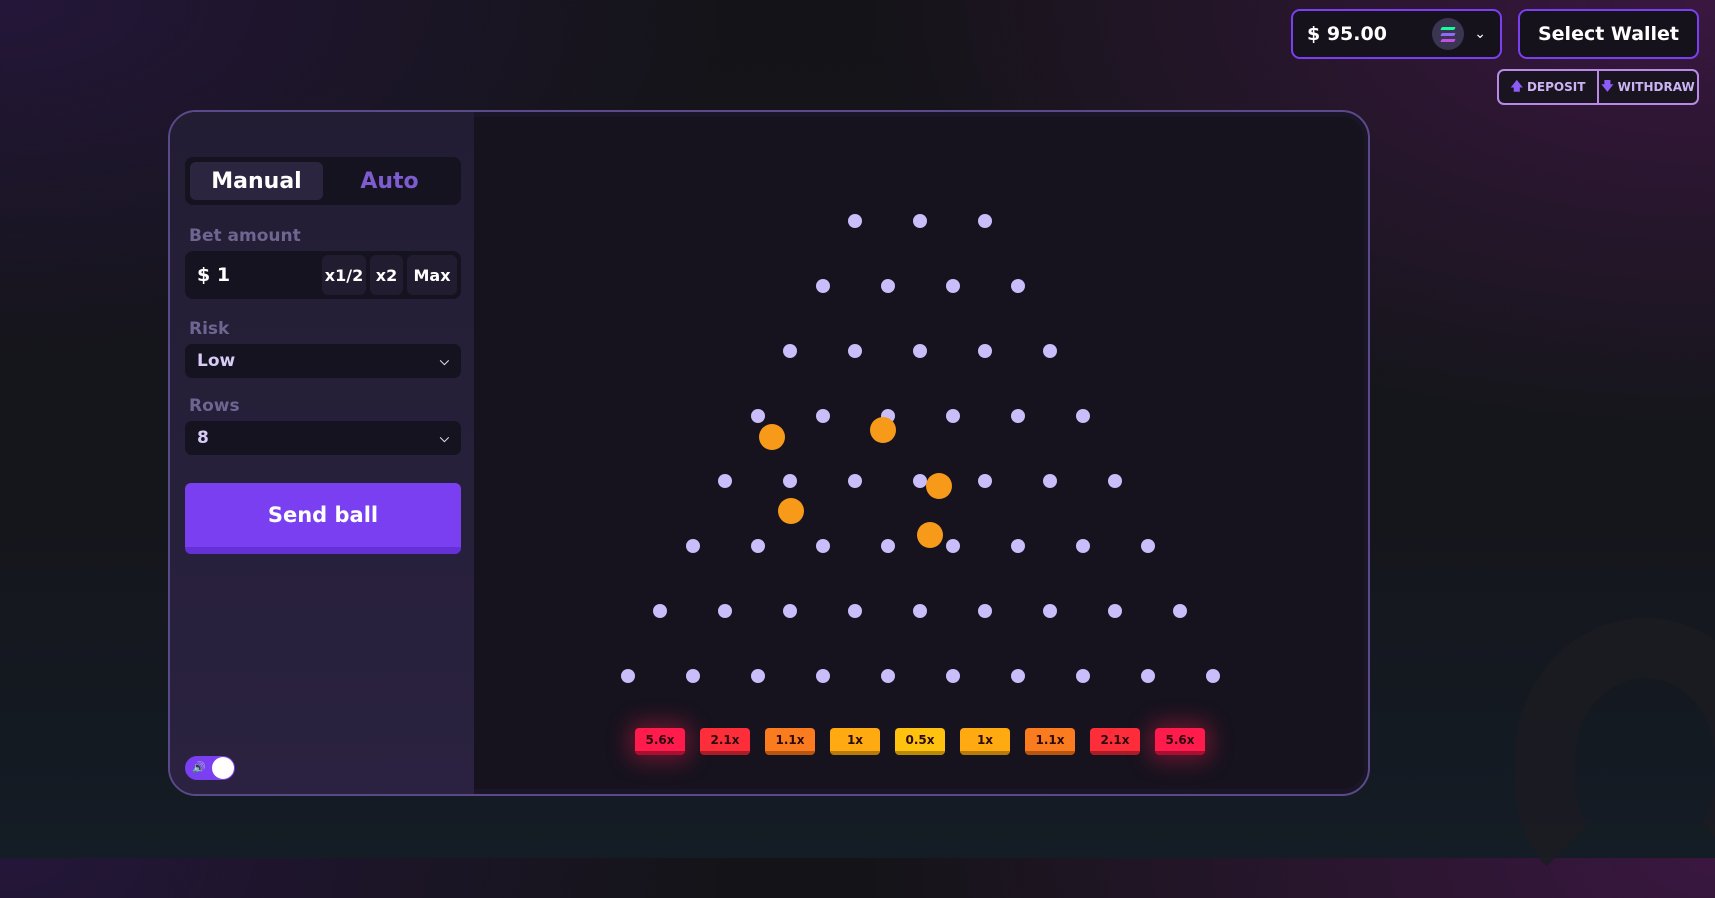 The width and height of the screenshot is (1715, 898). I want to click on send-ball-button: Send ball, so click(323, 518).